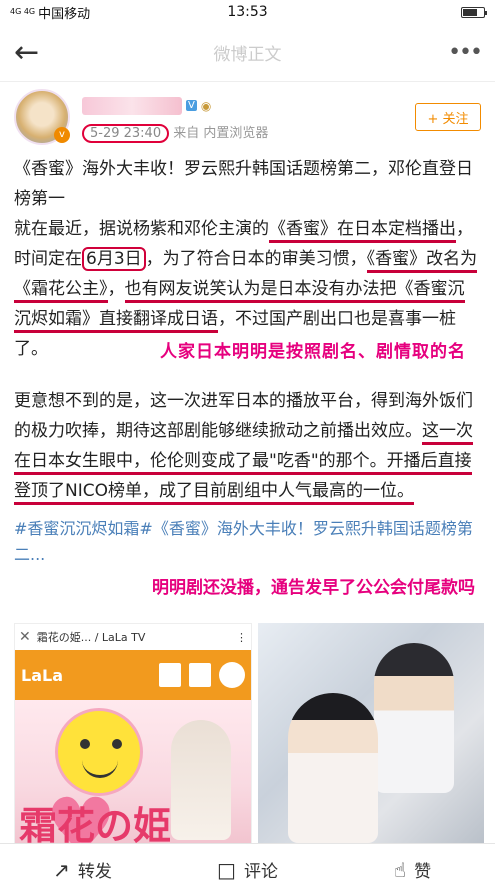 This screenshot has width=495, height=895. I want to click on back-button: ←, so click(34, 52).